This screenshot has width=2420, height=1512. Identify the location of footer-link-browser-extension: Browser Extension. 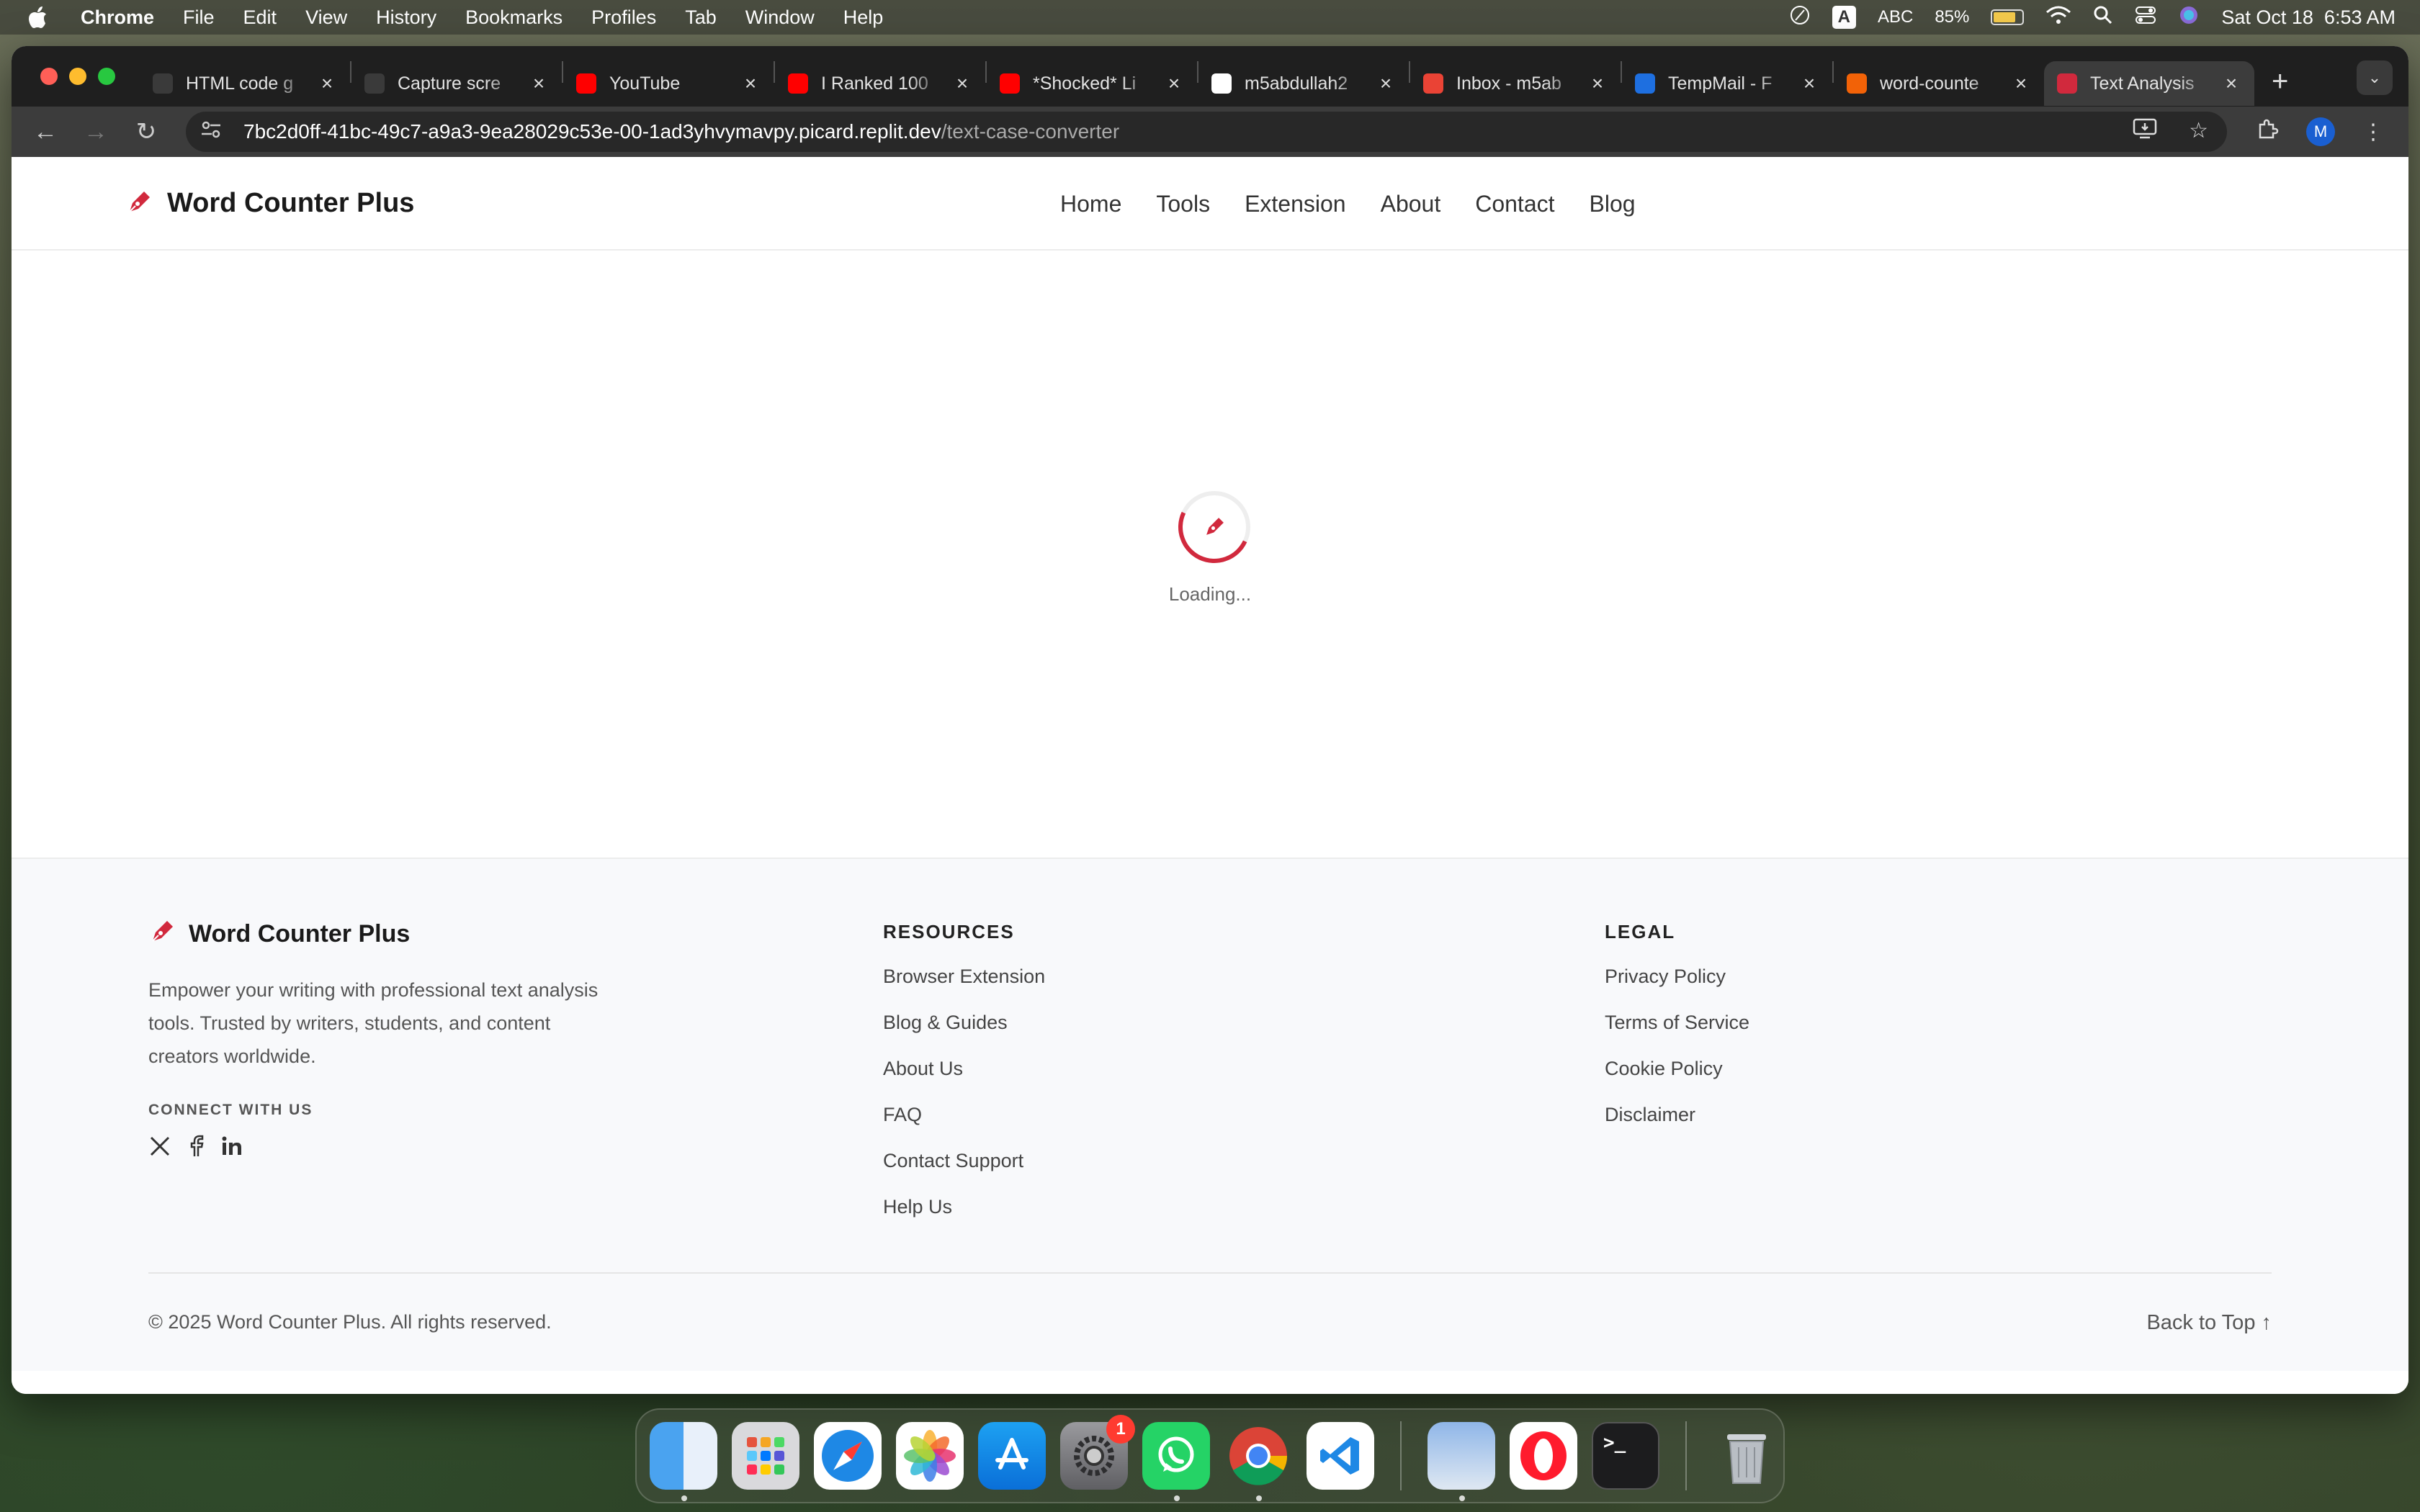
(964, 986).